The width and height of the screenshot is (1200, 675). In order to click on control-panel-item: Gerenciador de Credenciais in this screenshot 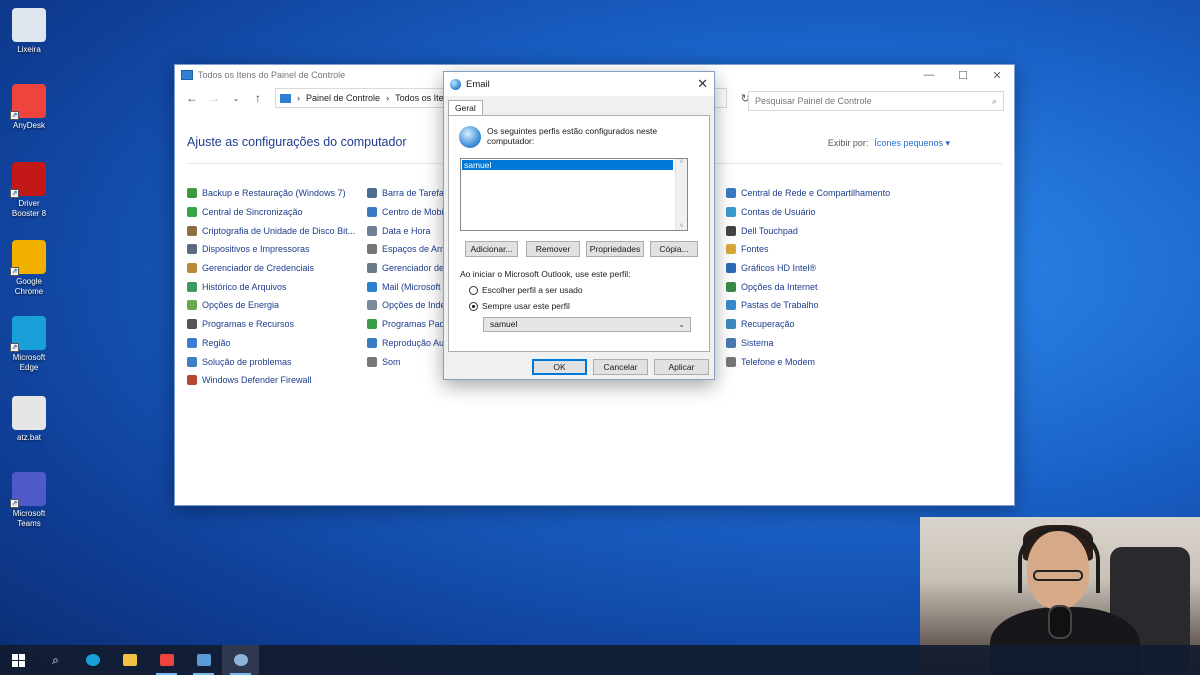, I will do `click(271, 268)`.